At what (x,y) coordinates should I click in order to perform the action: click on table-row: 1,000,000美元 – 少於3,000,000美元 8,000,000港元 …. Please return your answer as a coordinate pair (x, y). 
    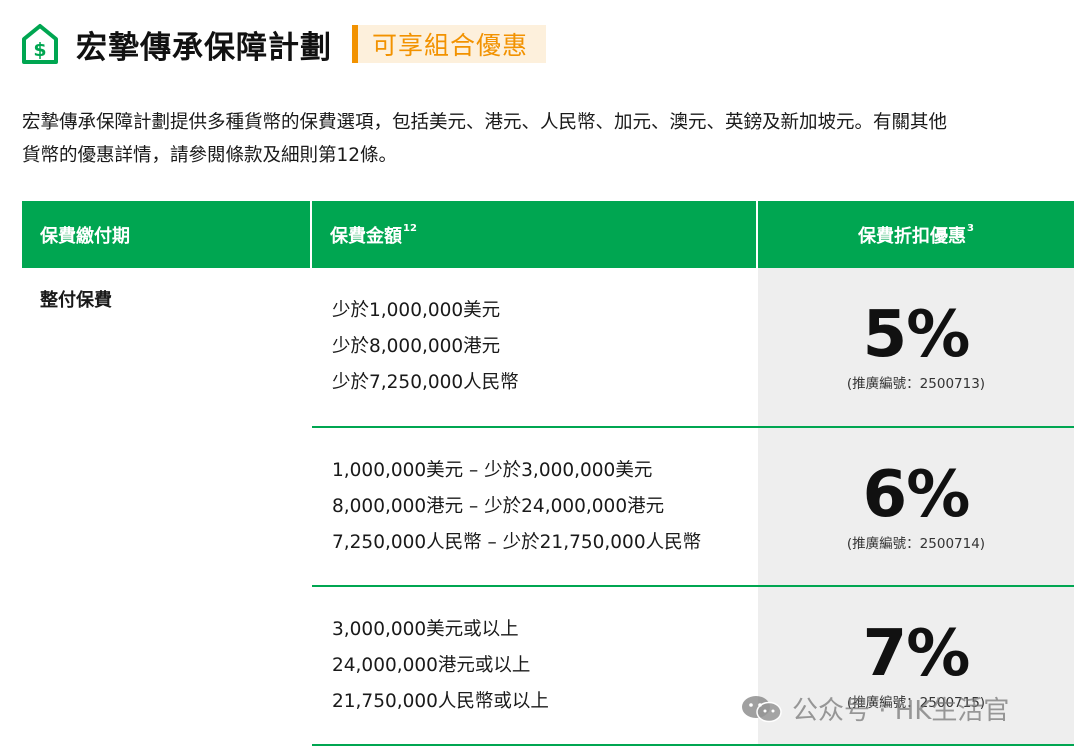
    Looking at the image, I should click on (693, 507).